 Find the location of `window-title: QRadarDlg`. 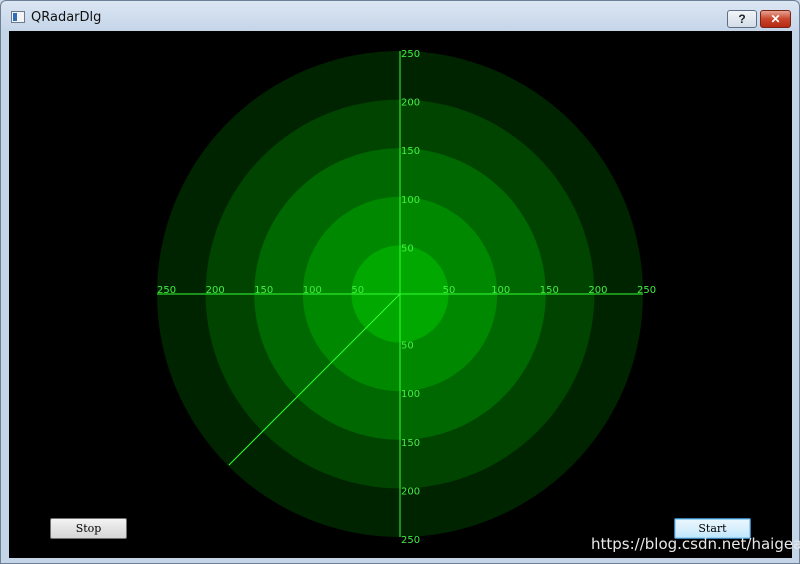

window-title: QRadarDlg is located at coordinates (66, 17).